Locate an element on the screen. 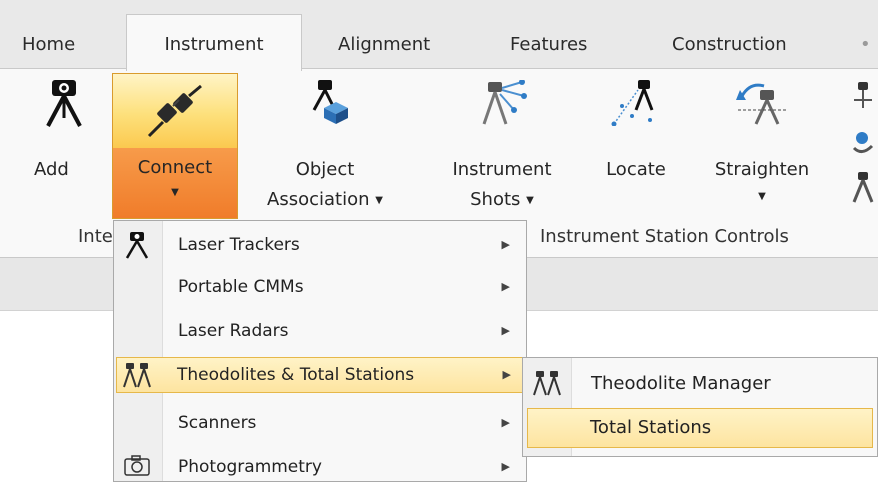  straighten-label: Straighten is located at coordinates (762, 169).